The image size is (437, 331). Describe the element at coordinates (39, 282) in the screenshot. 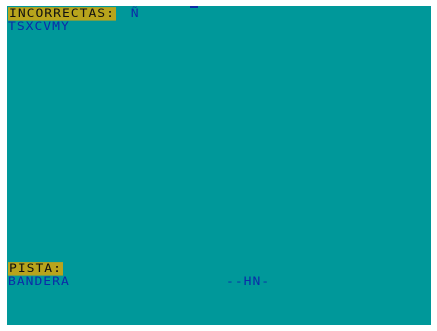

I see `hint-value: BANDERA` at that location.